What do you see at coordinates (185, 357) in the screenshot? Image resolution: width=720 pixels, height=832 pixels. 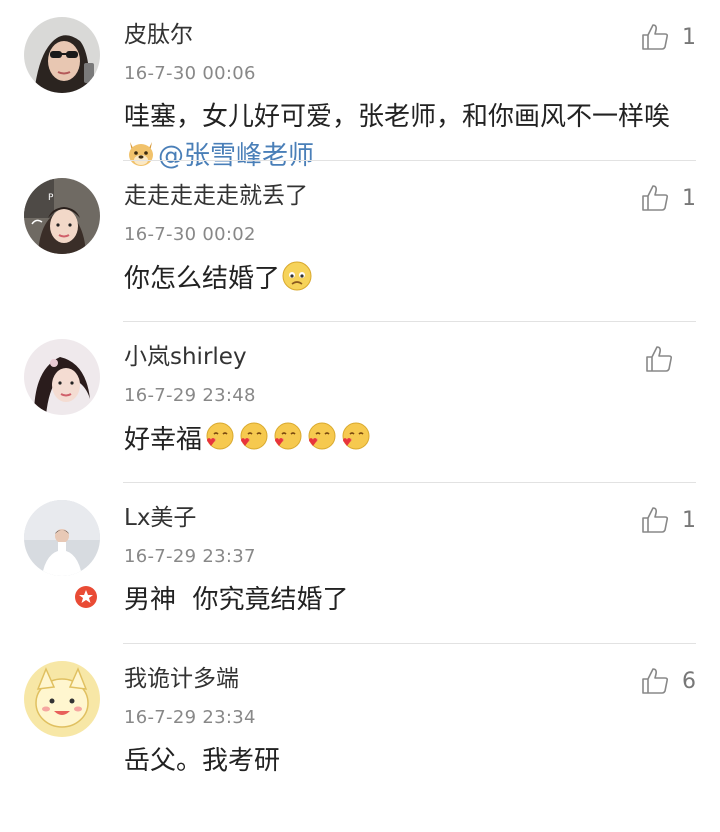 I see `commenter-name: 小岚shirley` at bounding box center [185, 357].